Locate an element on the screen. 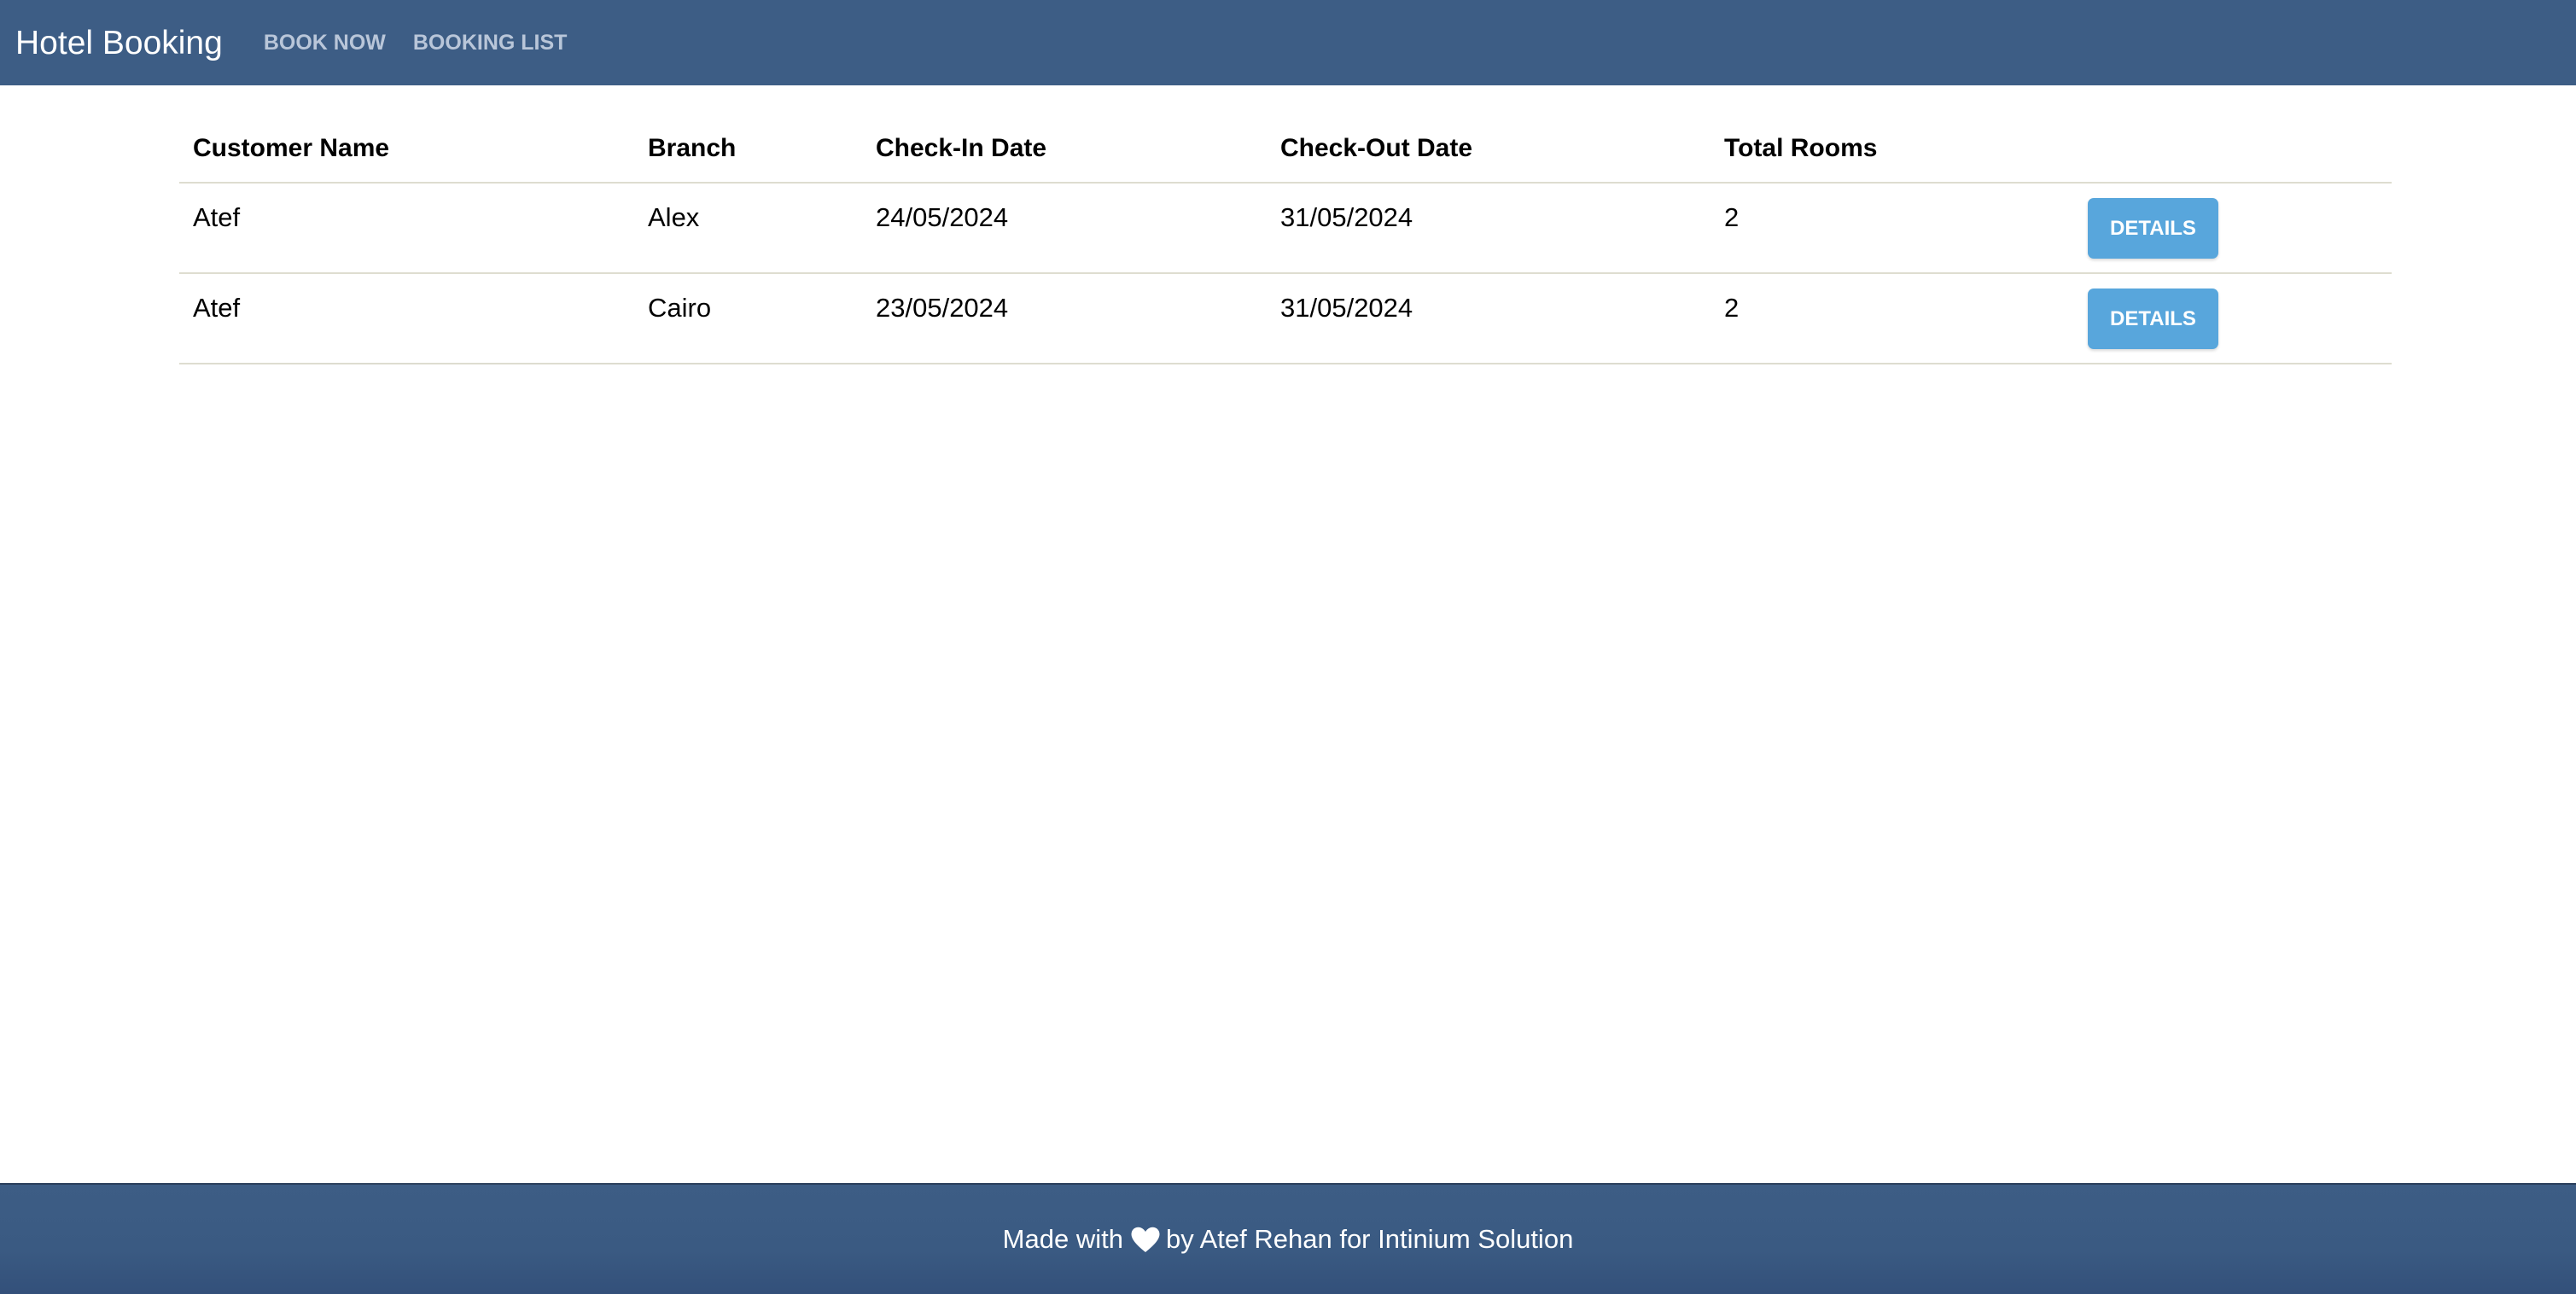  header-branch: Branch is located at coordinates (748, 149).